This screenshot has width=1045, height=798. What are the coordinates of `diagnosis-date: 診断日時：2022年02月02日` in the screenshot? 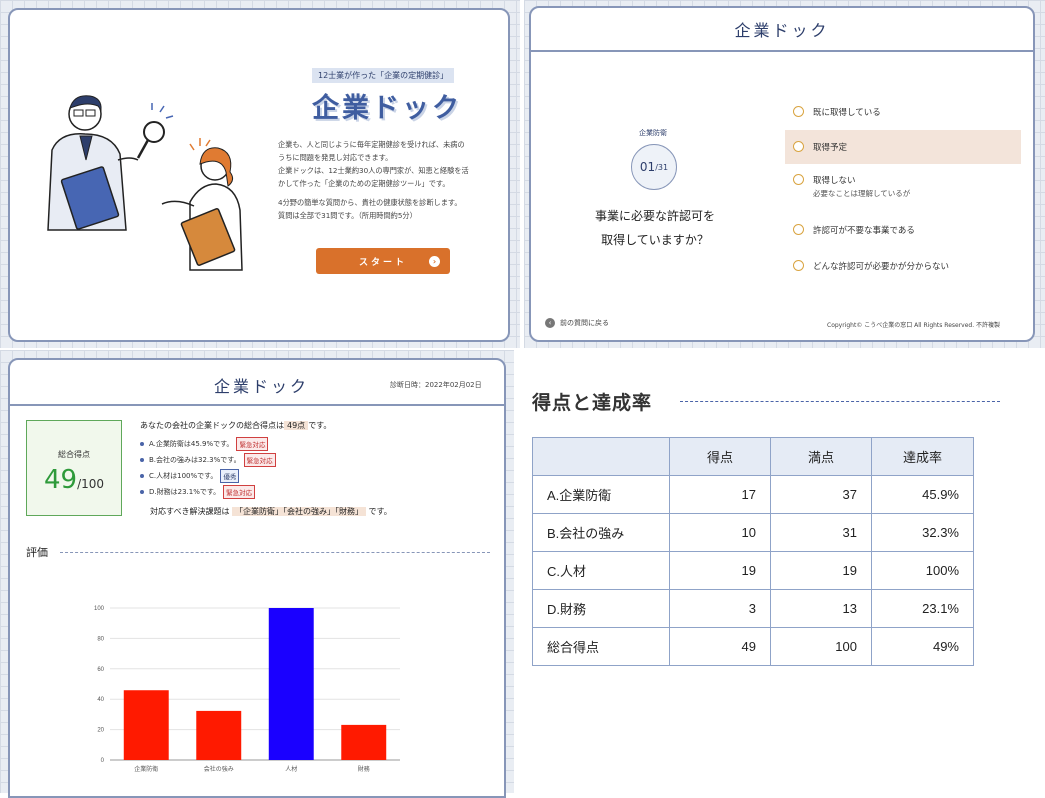 It's located at (436, 385).